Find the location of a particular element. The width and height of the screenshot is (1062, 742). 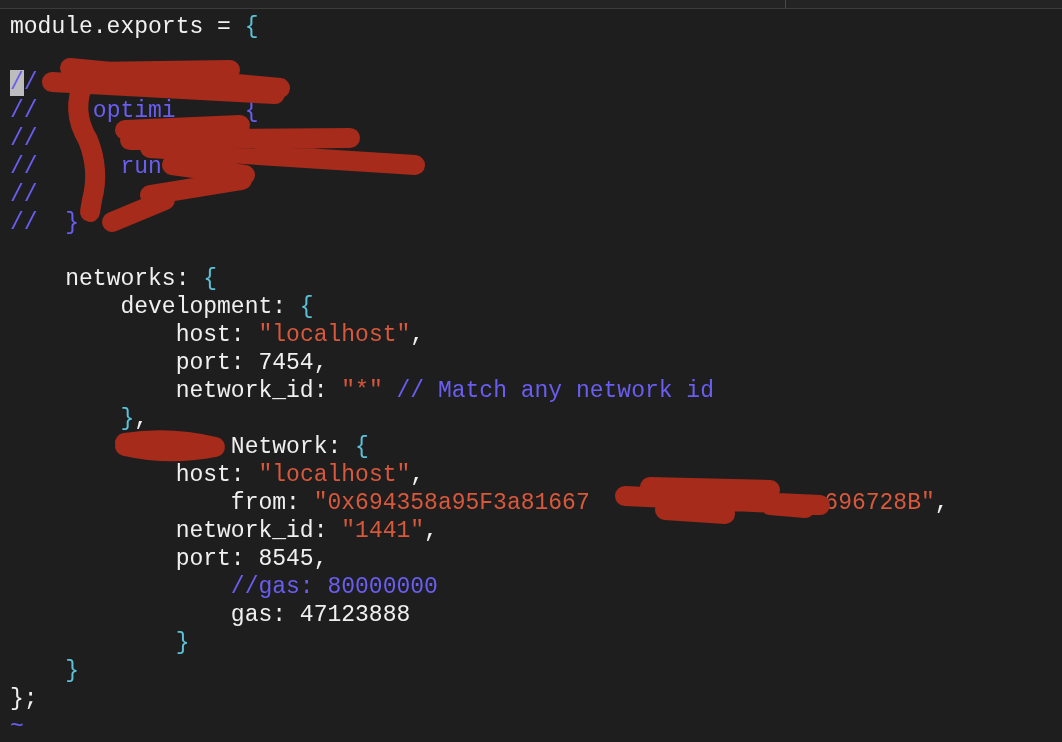

code-text: from: is located at coordinates (265, 503).